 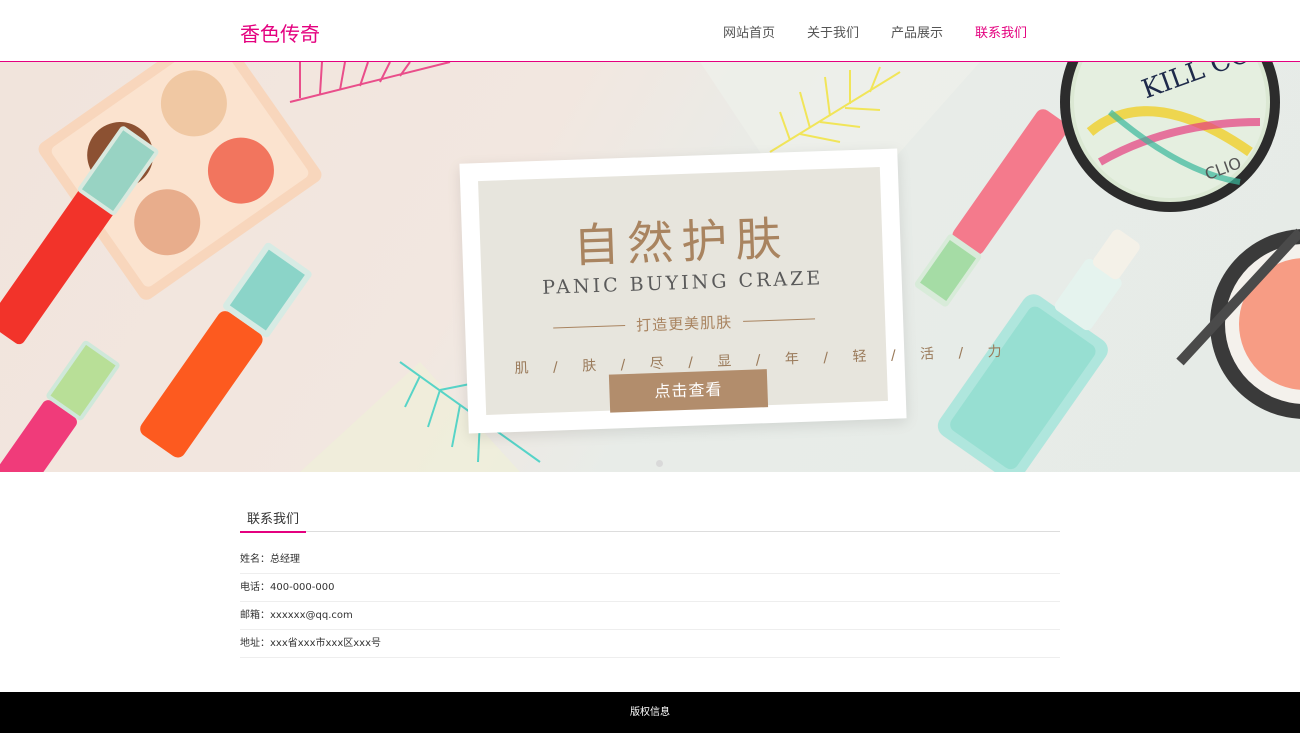 I want to click on contact-row-name: 姓名：总经理, so click(x=650, y=560).